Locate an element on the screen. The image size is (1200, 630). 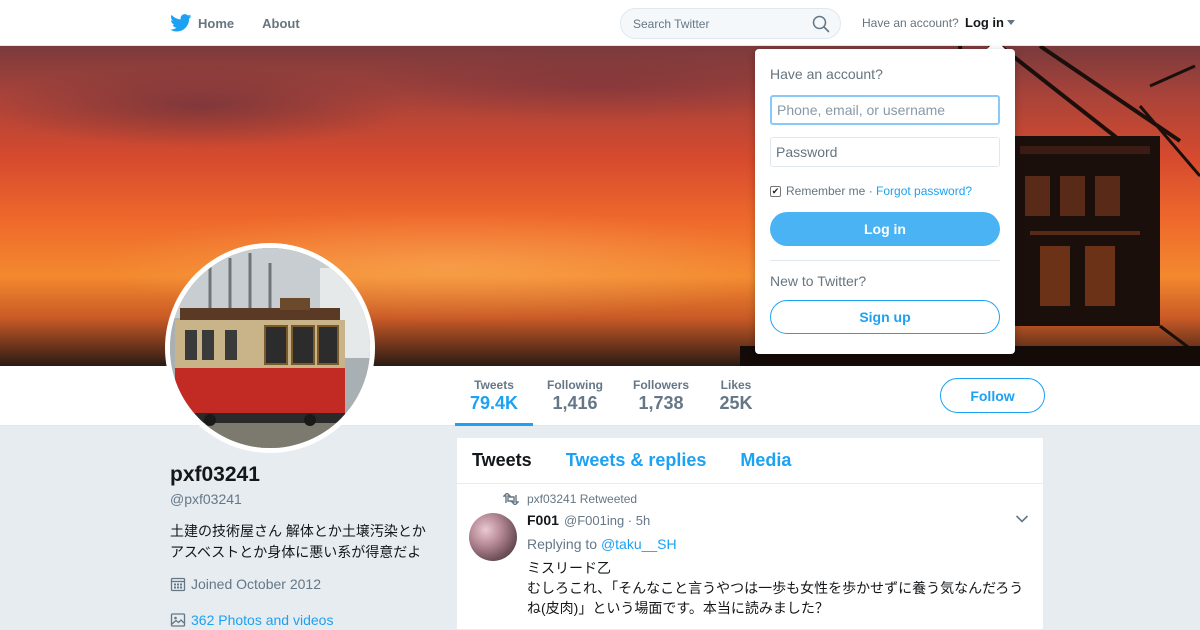
tweet-author-meta: @F001ing · 5h is located at coordinates (607, 520).